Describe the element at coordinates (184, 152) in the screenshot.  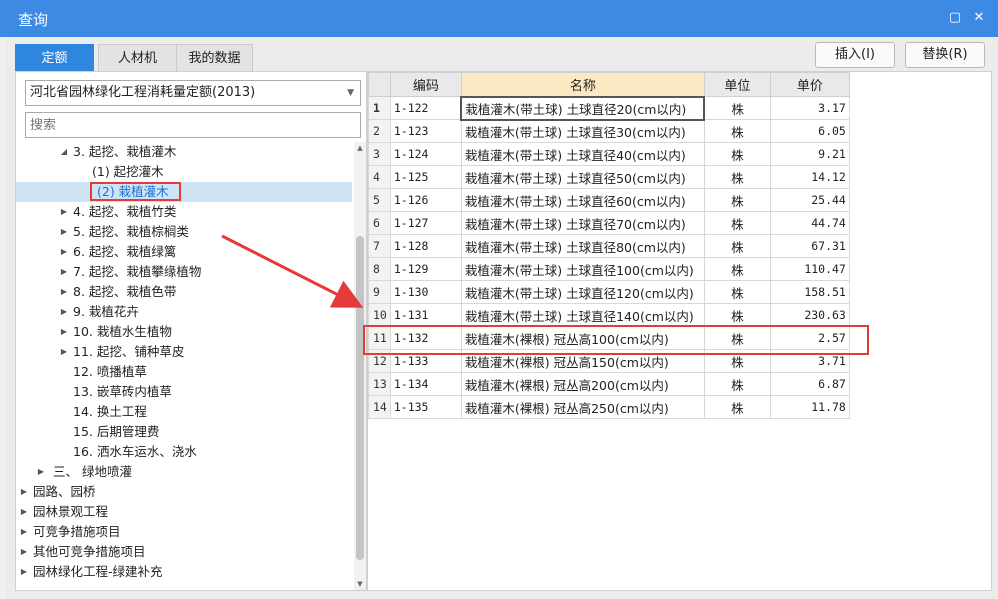
I see `tree-item: ◢ 3. 起挖、栽植灌木` at that location.